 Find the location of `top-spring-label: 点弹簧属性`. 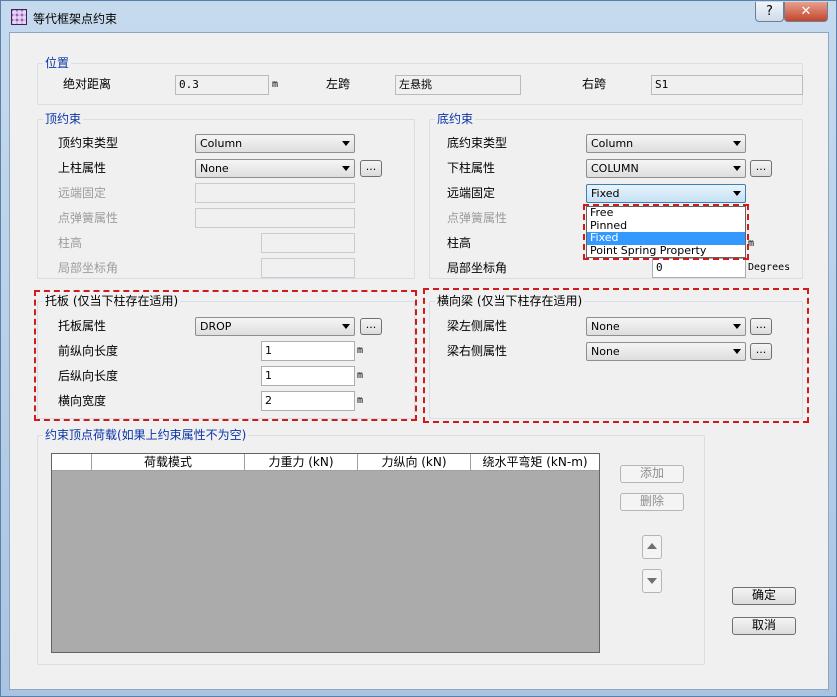

top-spring-label: 点弹簧属性 is located at coordinates (88, 218).